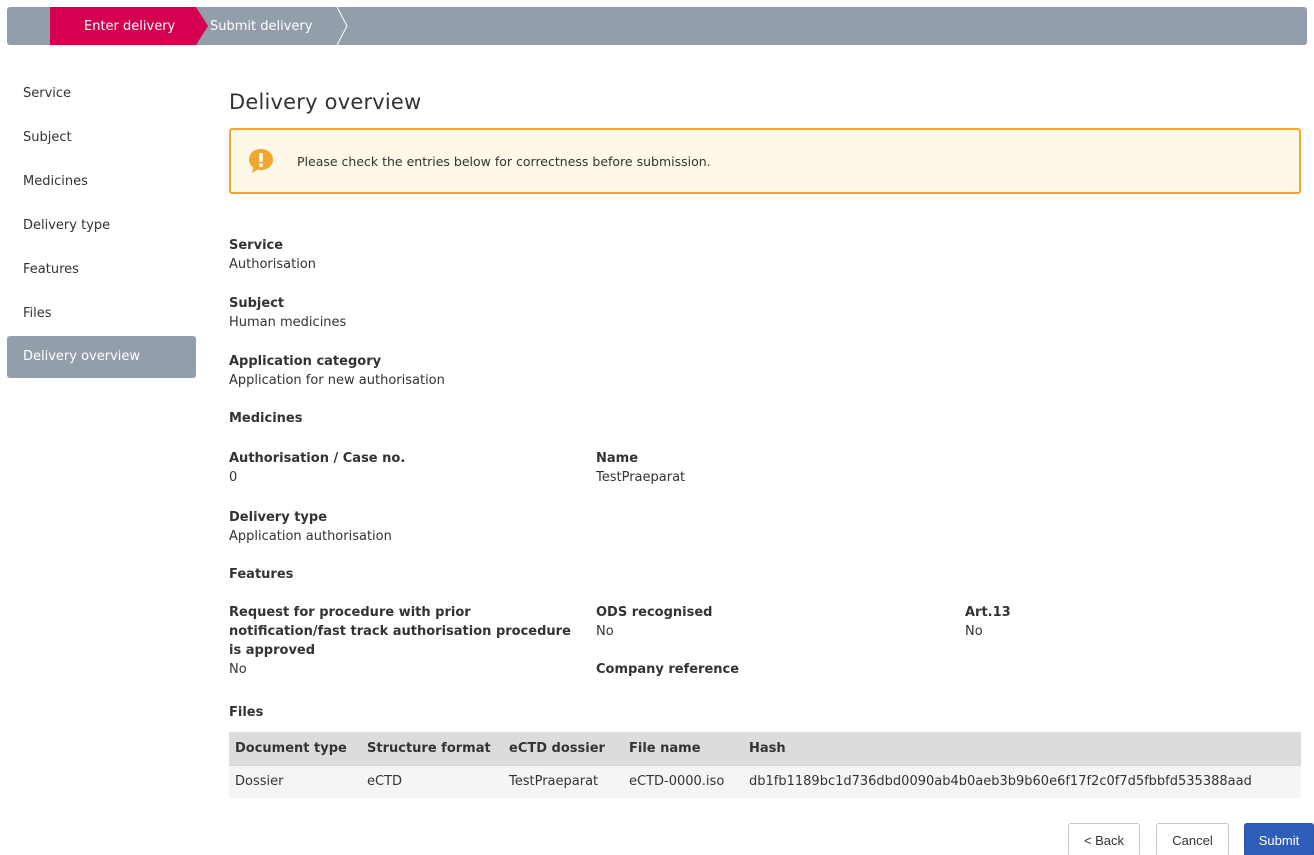 The image size is (1314, 855). Describe the element at coordinates (640, 468) in the screenshot. I see `medicine-name-field: Name TestPraeparat` at that location.